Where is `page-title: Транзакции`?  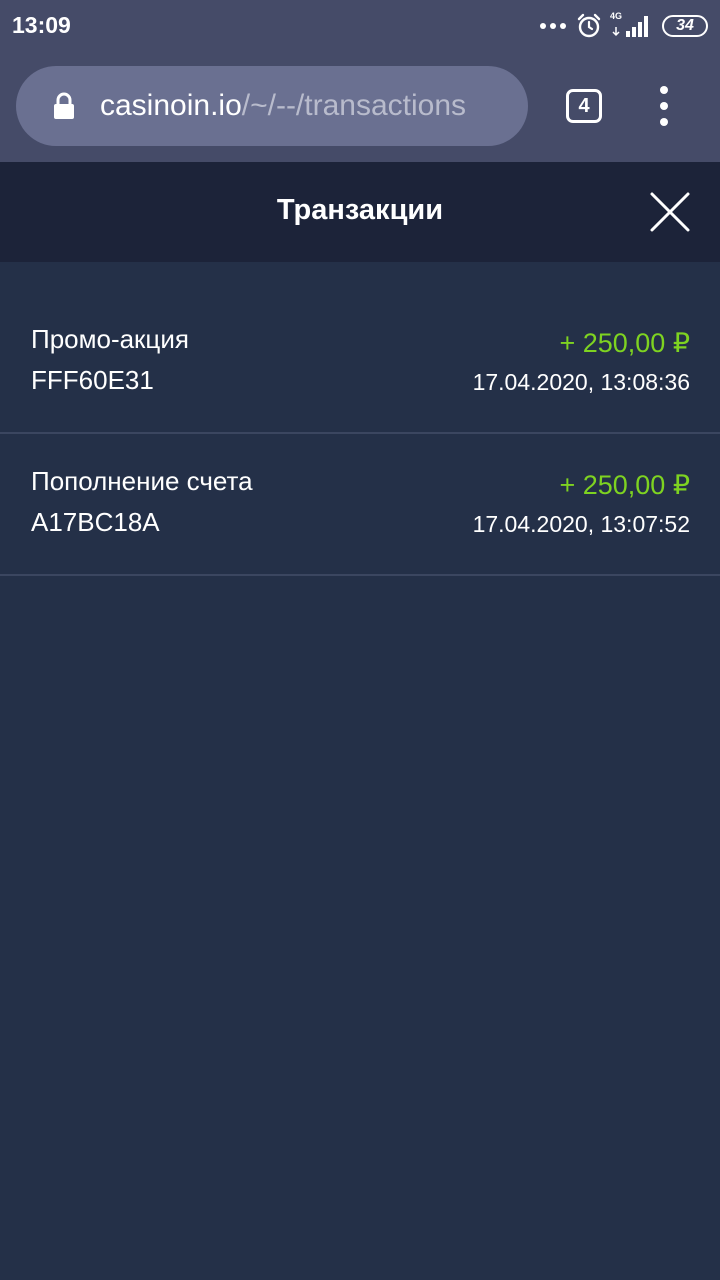 page-title: Транзакции is located at coordinates (360, 210).